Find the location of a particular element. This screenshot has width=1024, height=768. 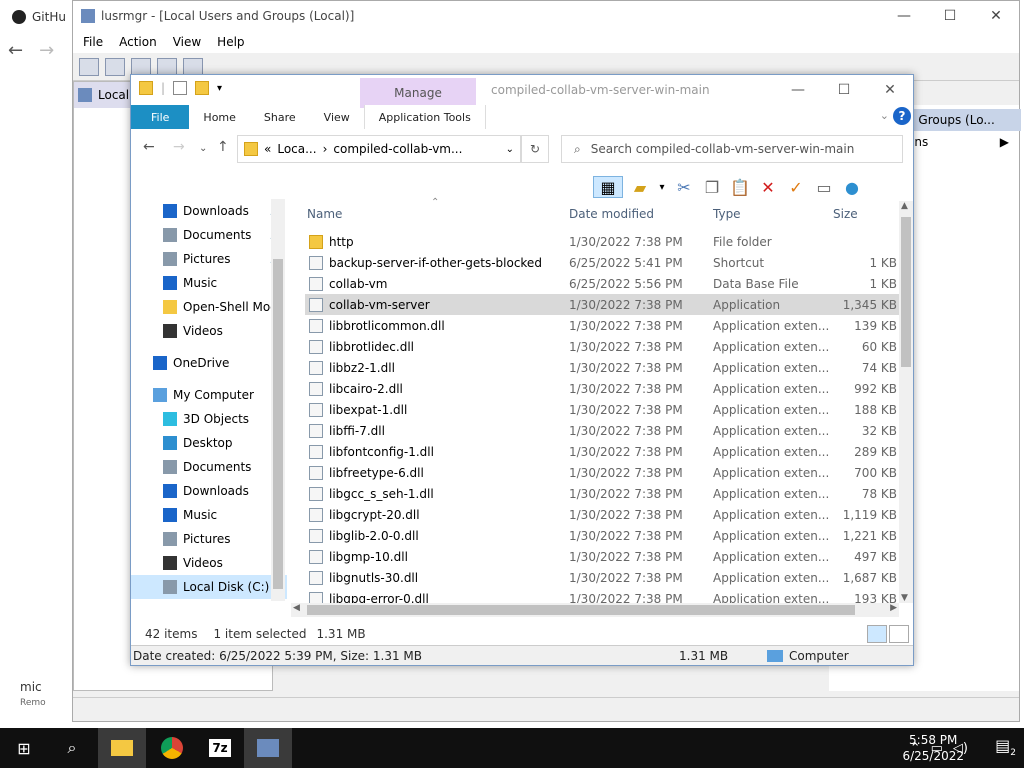

start-icon: ⊞ is located at coordinates (24, 748).